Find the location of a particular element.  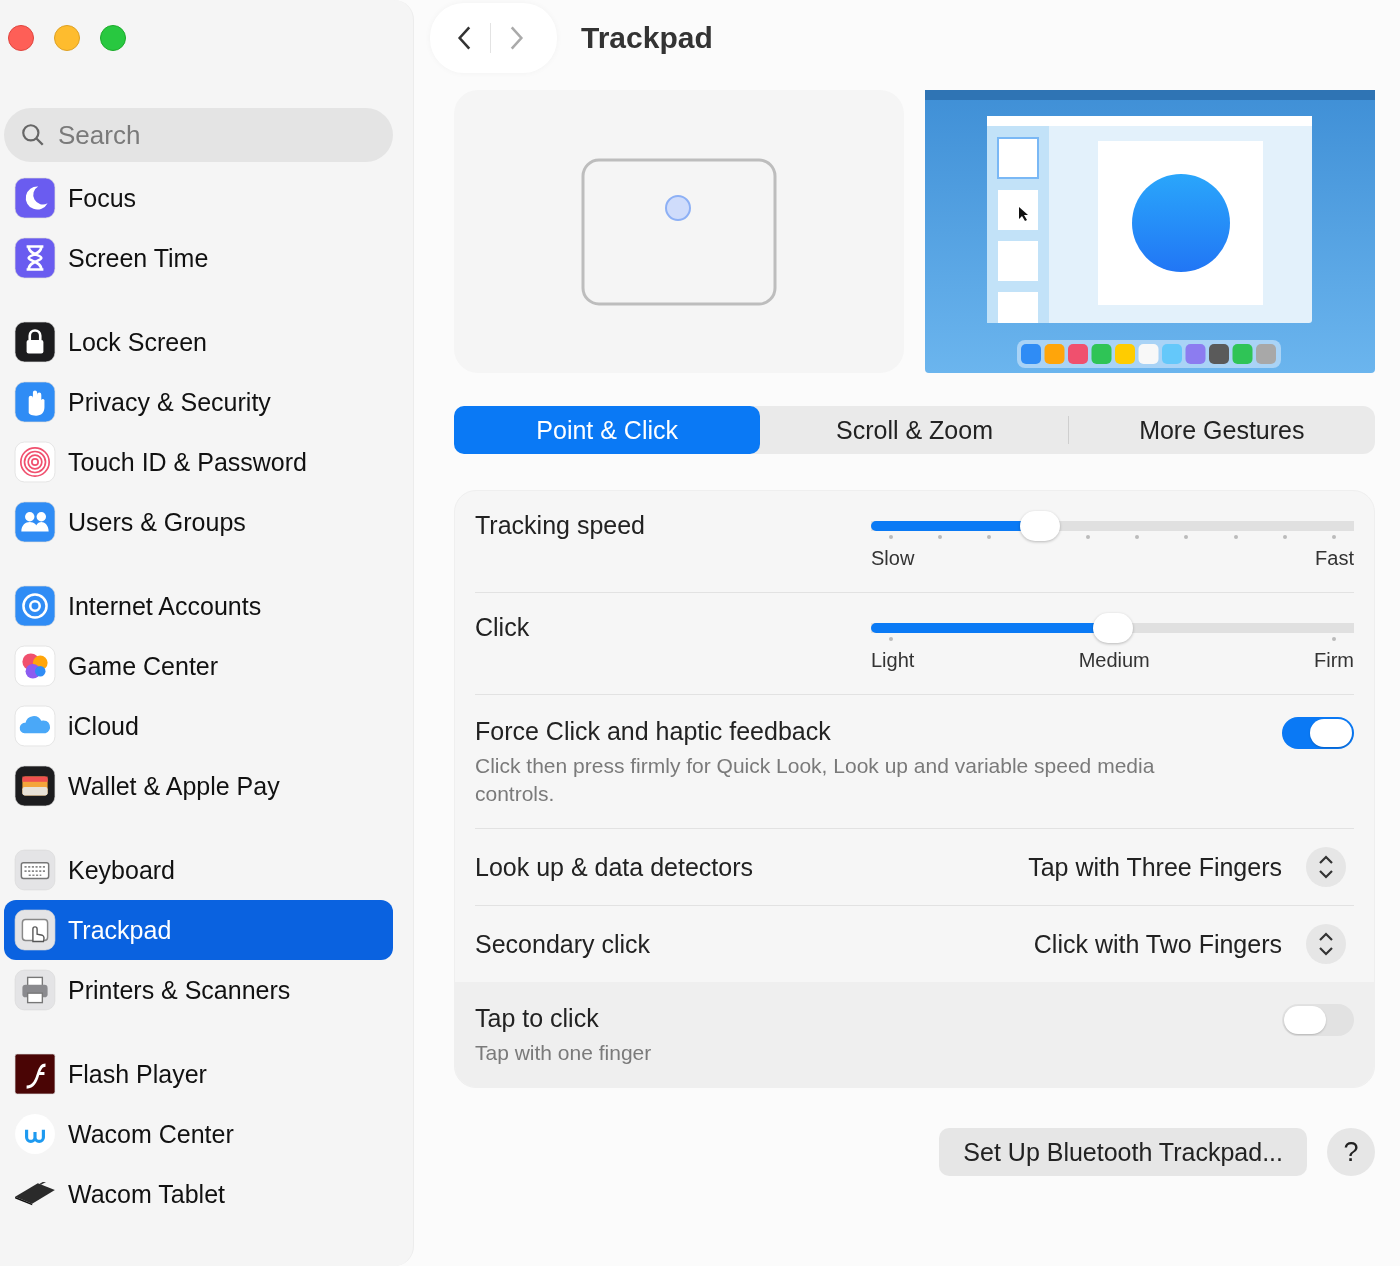

sidebar-item: Keyboard is located at coordinates (198, 870).